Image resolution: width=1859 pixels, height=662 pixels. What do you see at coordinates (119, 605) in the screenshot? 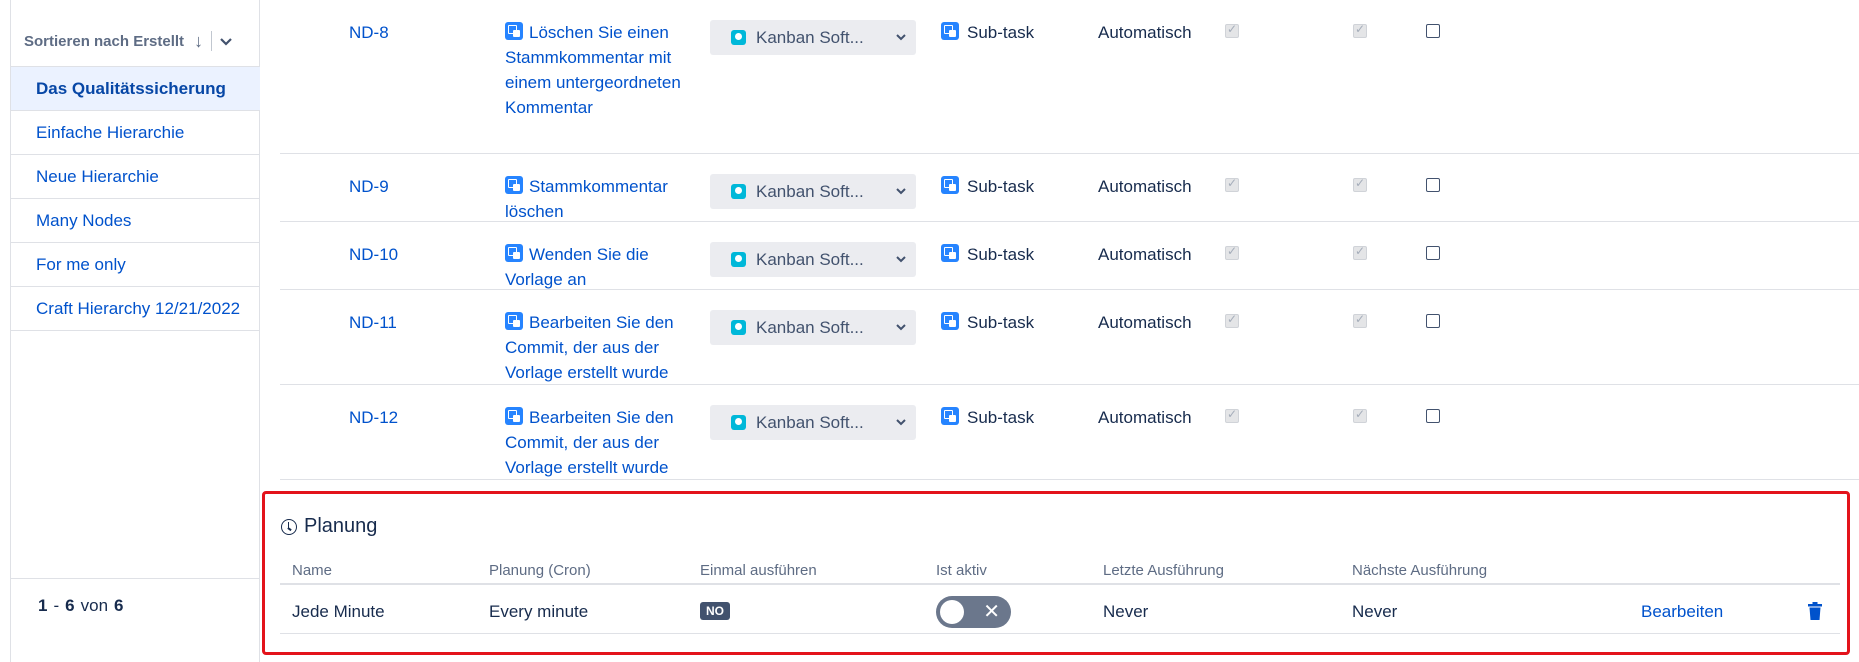
I see `pager-total: 6` at bounding box center [119, 605].